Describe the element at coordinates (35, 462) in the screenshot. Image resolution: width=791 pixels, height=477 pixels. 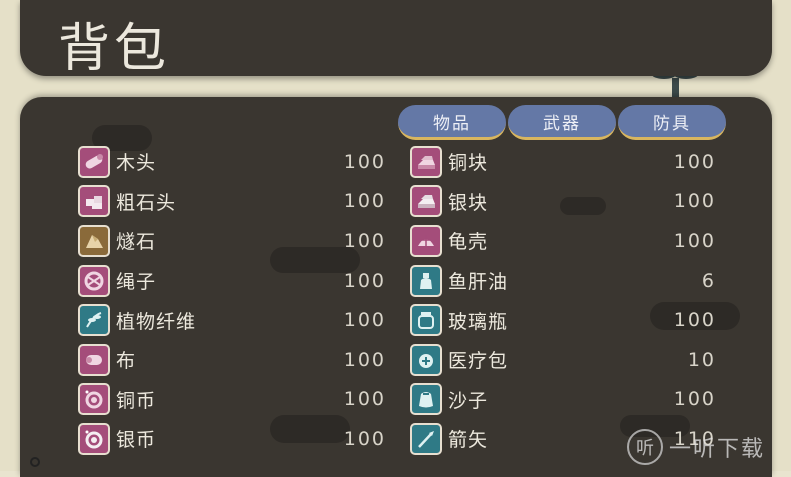
I see `joystick-edge-icon` at that location.